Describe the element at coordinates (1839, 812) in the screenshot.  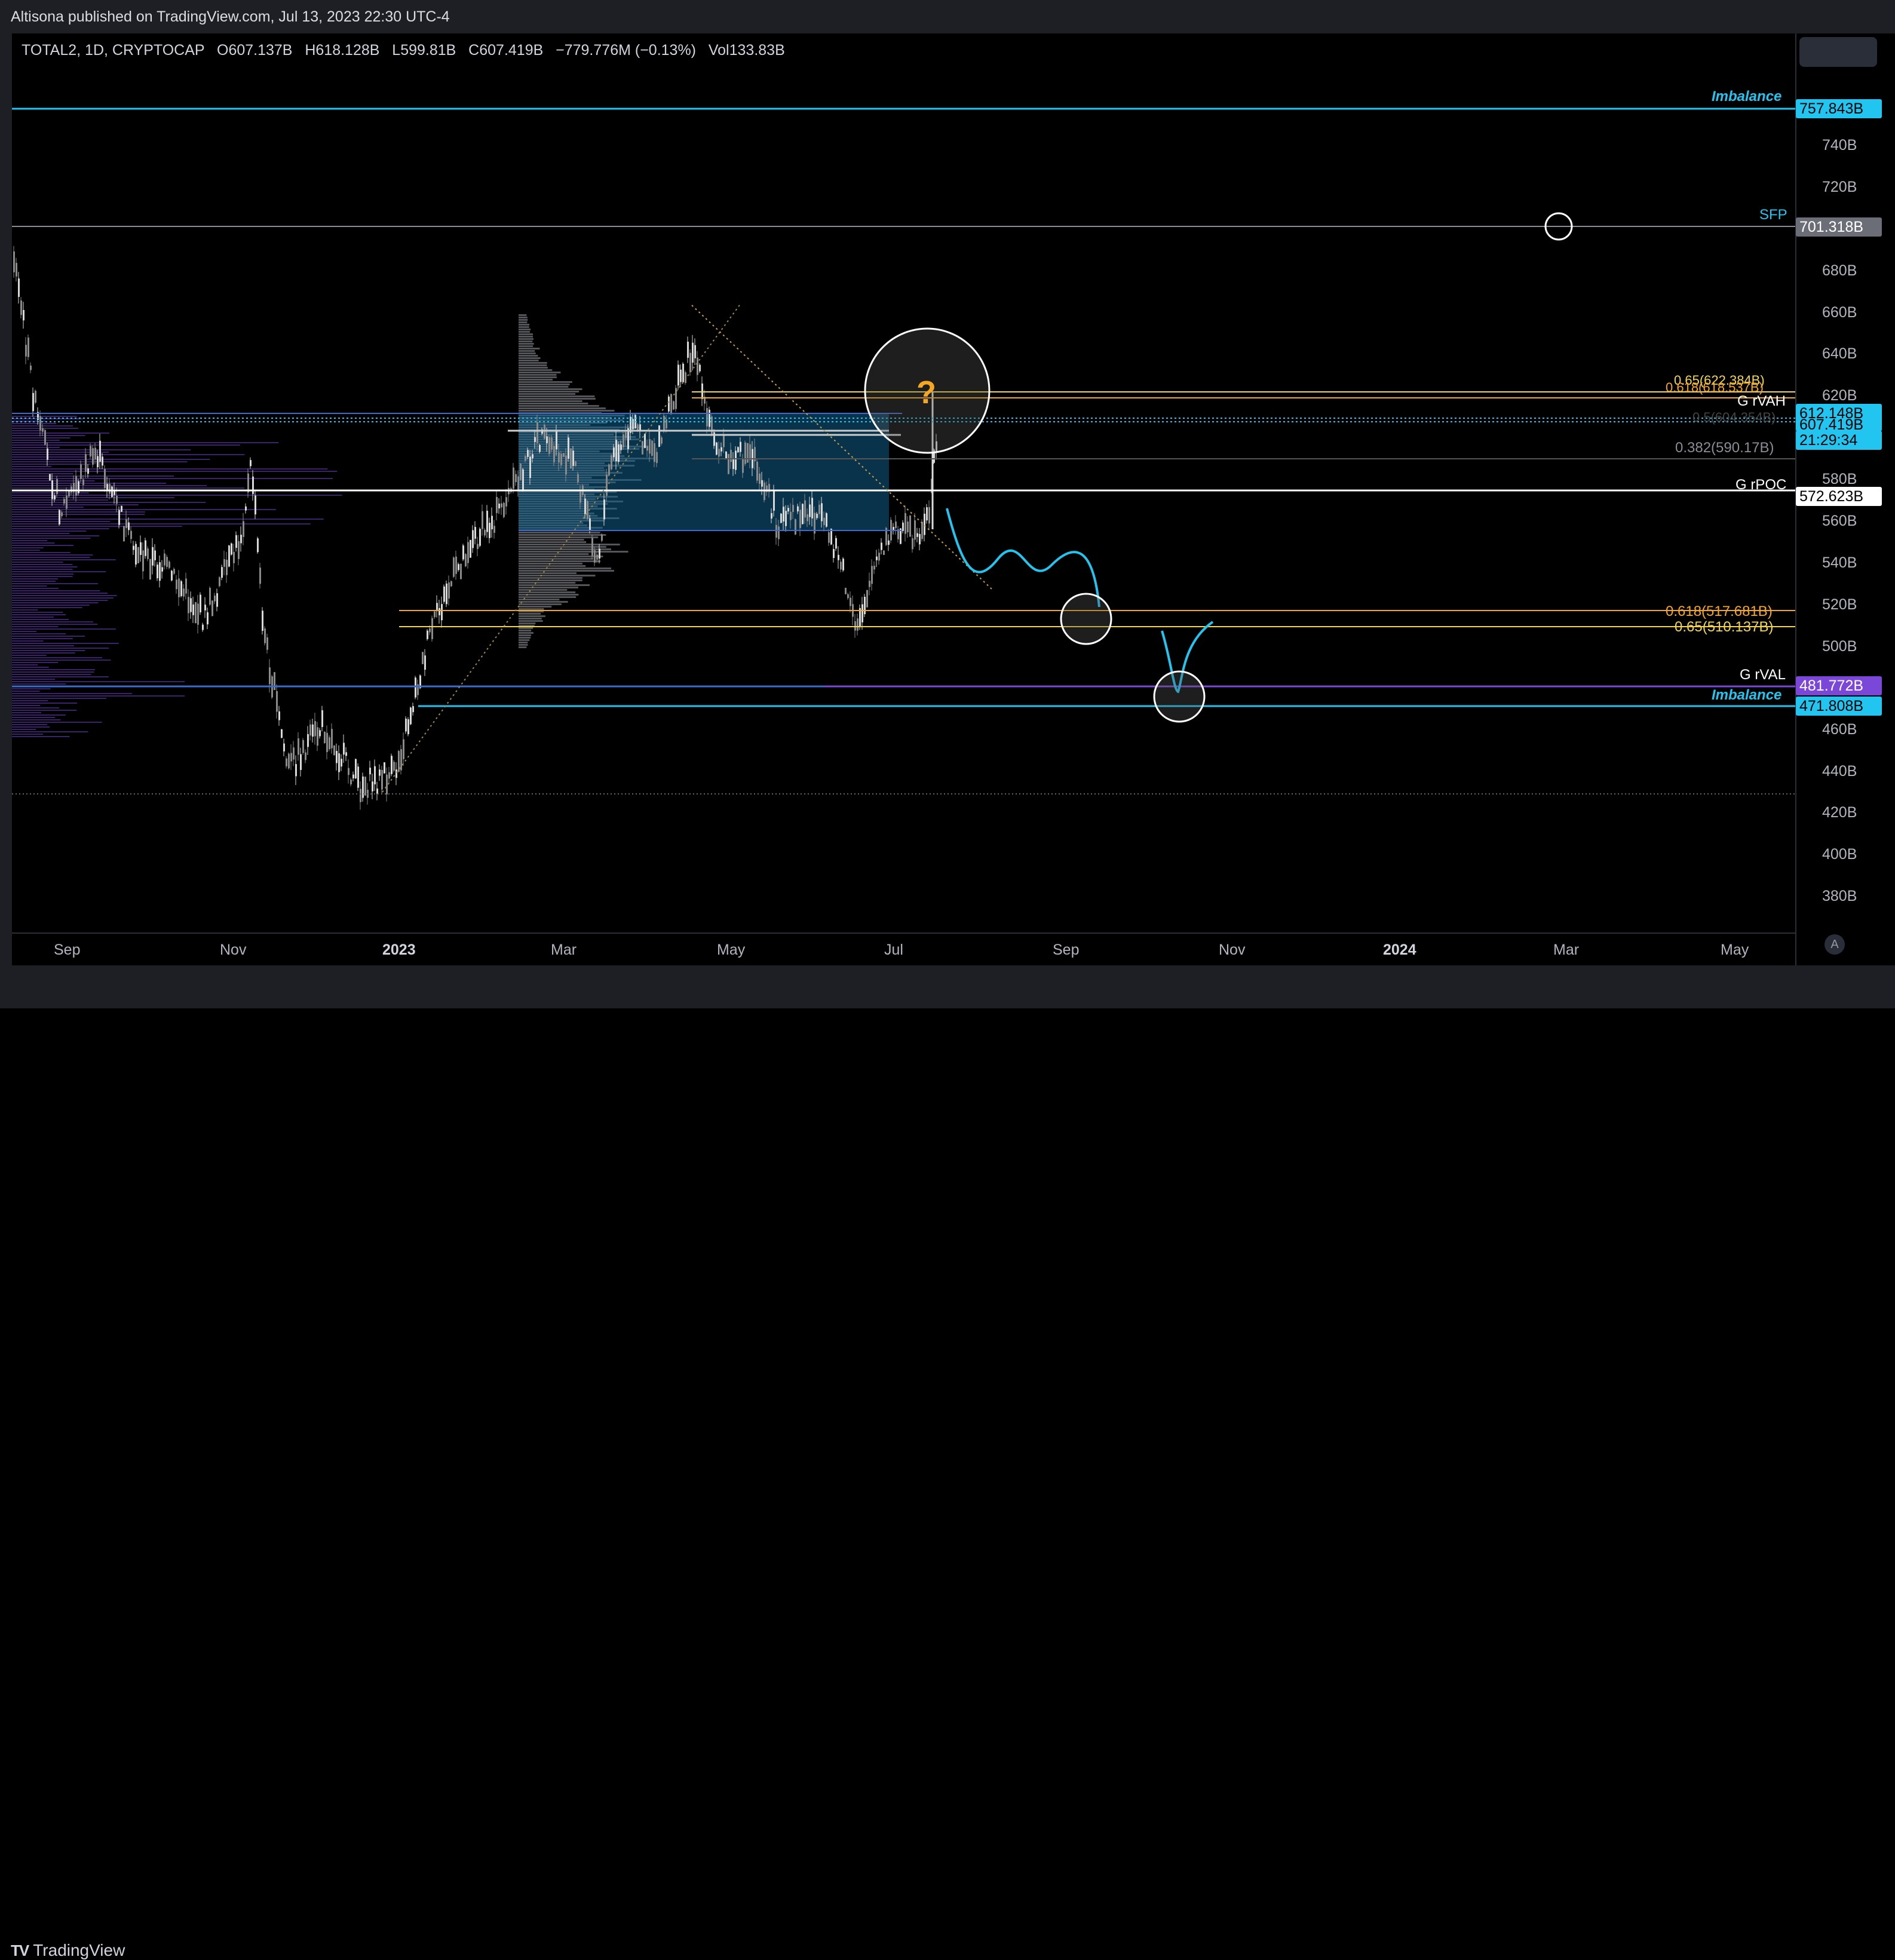
I see `price-tick: 420B` at that location.